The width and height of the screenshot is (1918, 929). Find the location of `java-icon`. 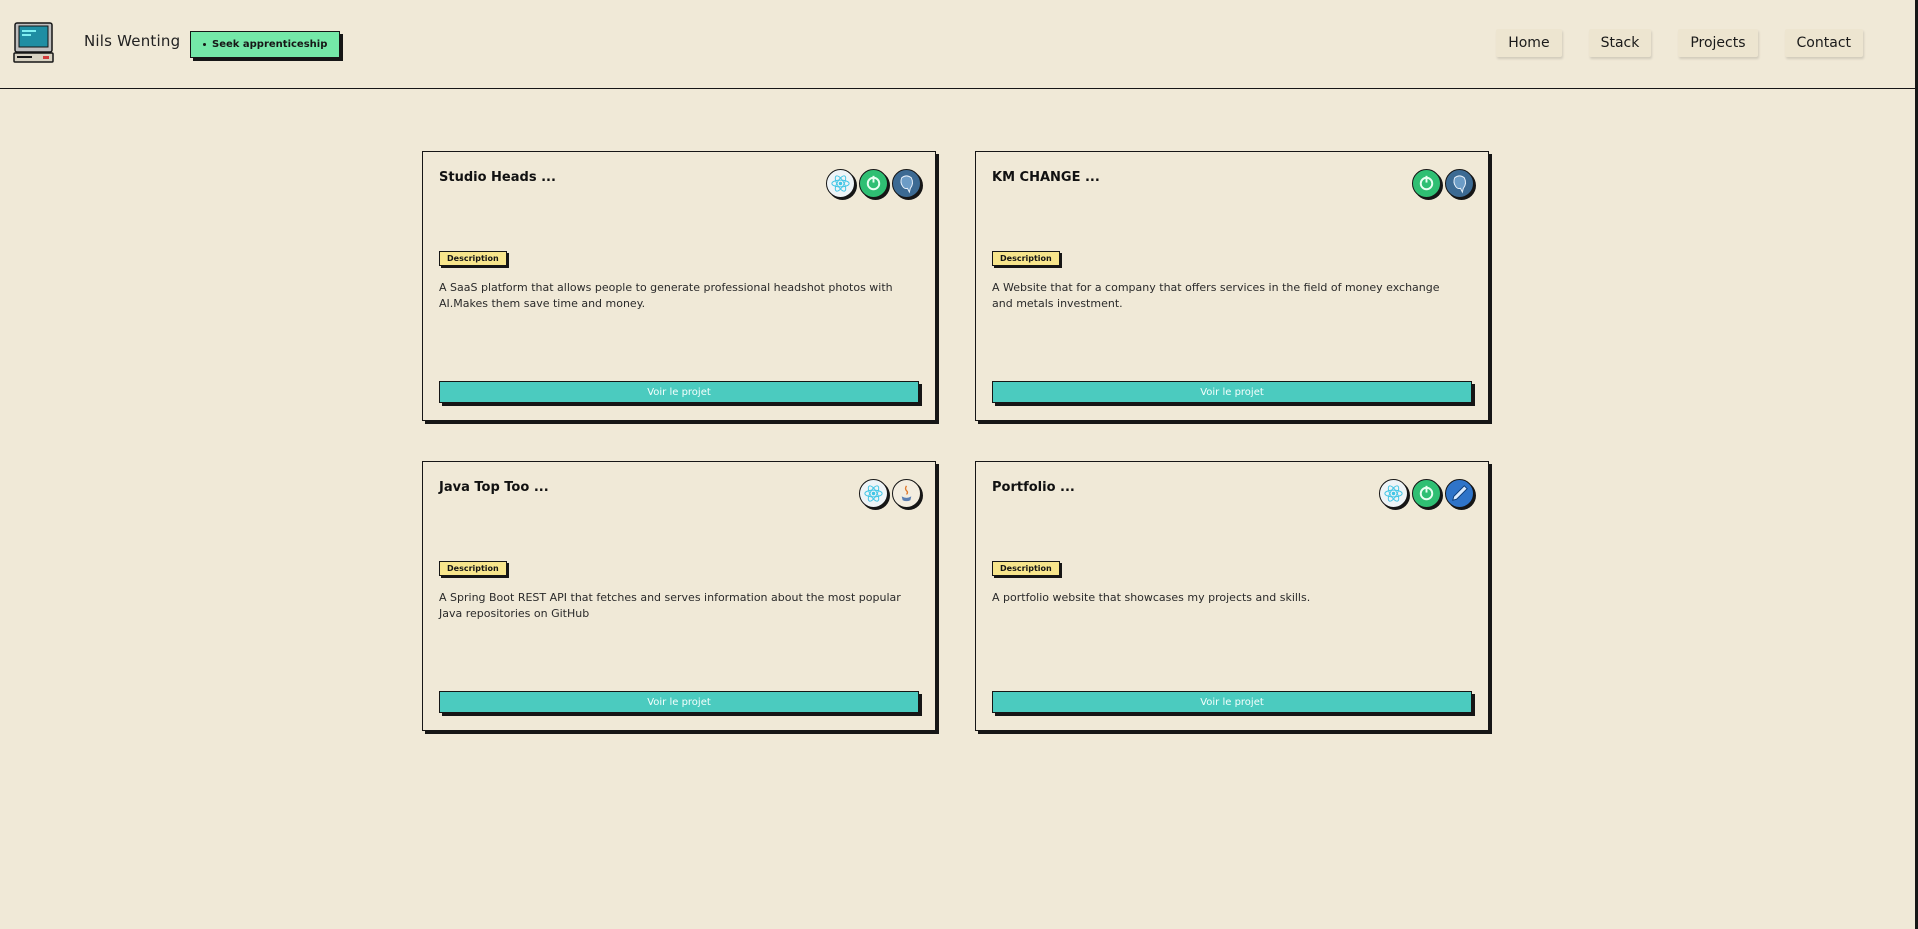

java-icon is located at coordinates (906, 493).